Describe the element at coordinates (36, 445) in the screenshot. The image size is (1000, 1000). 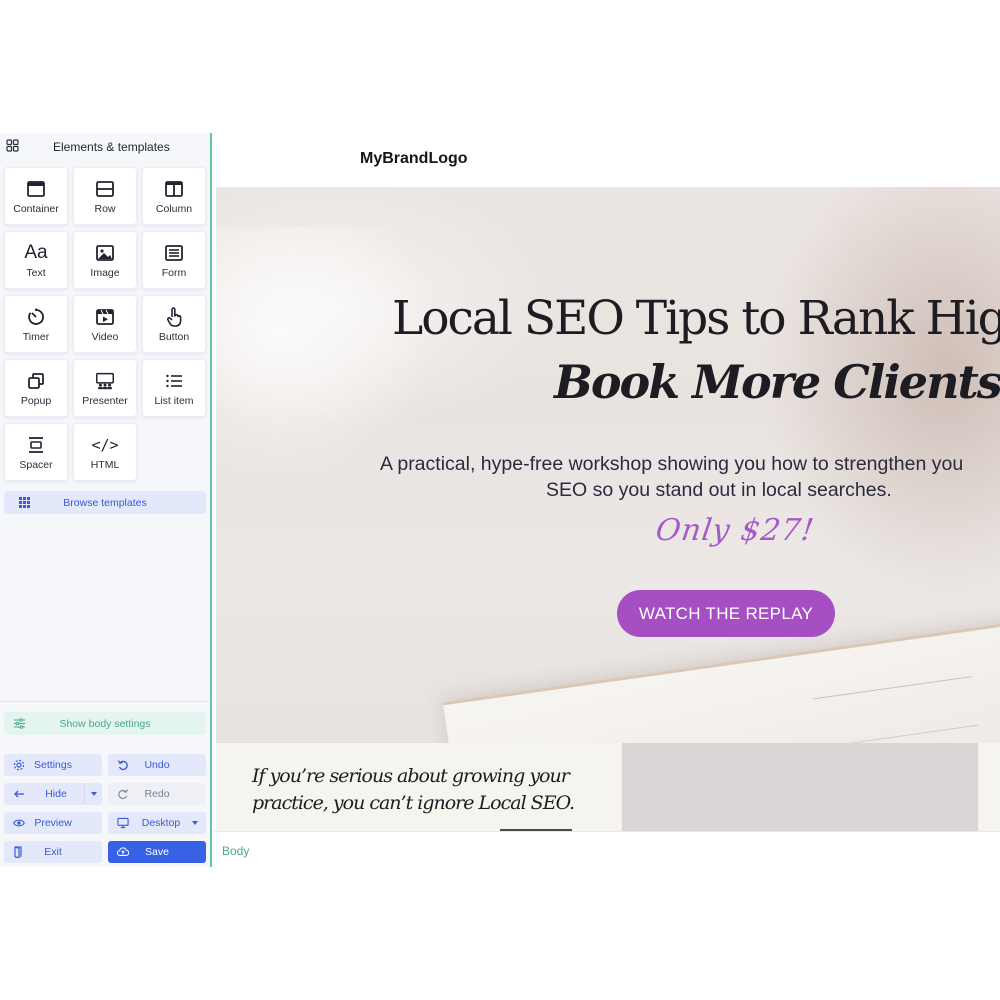
I see `spacer-icon` at that location.